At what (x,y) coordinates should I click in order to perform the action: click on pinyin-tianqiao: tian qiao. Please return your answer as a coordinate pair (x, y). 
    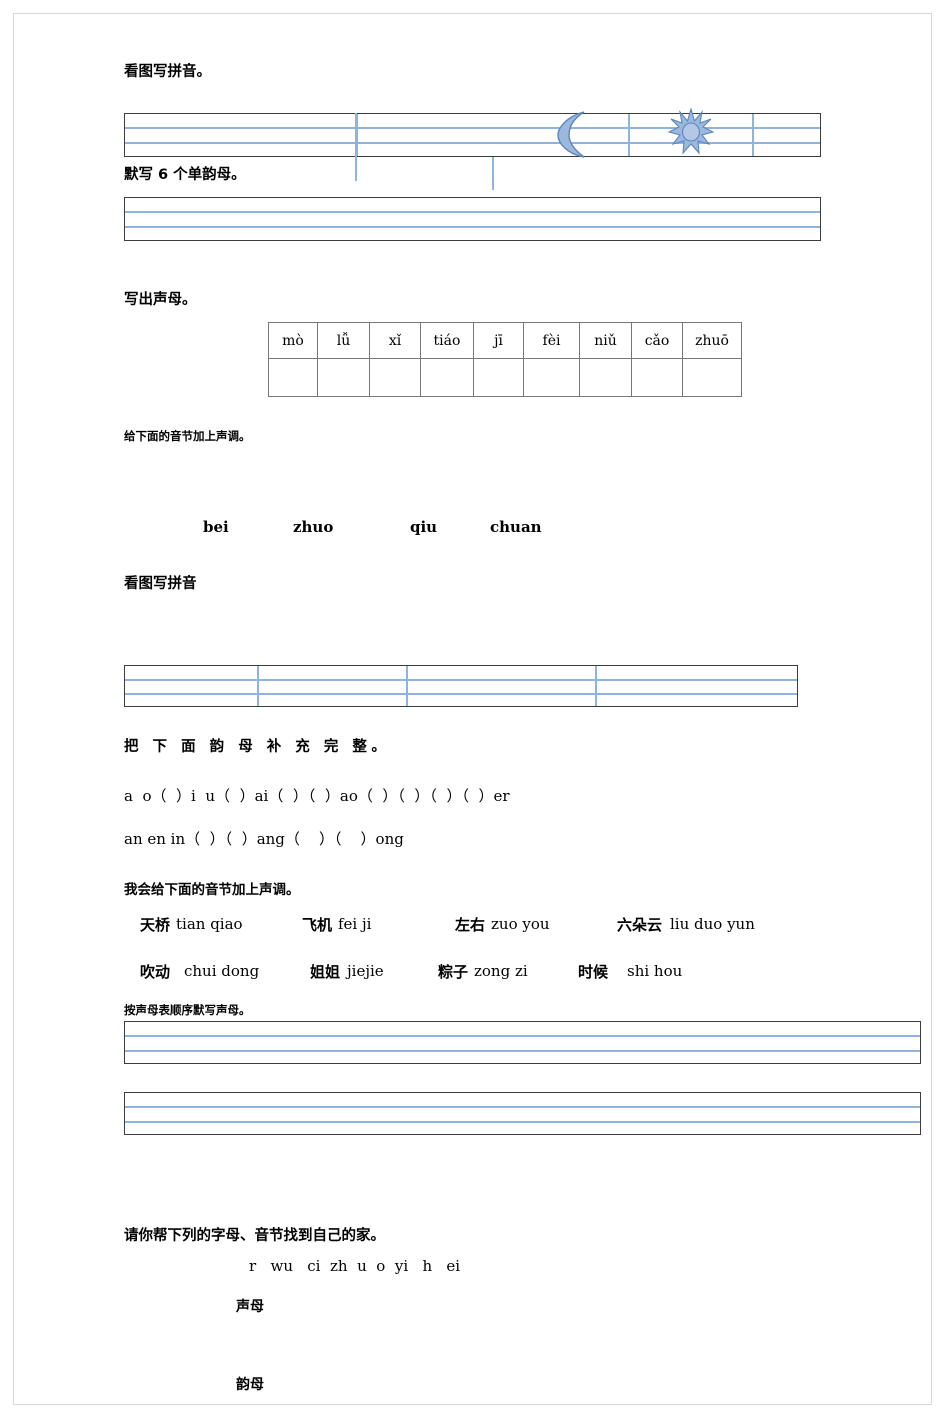
    Looking at the image, I should click on (209, 924).